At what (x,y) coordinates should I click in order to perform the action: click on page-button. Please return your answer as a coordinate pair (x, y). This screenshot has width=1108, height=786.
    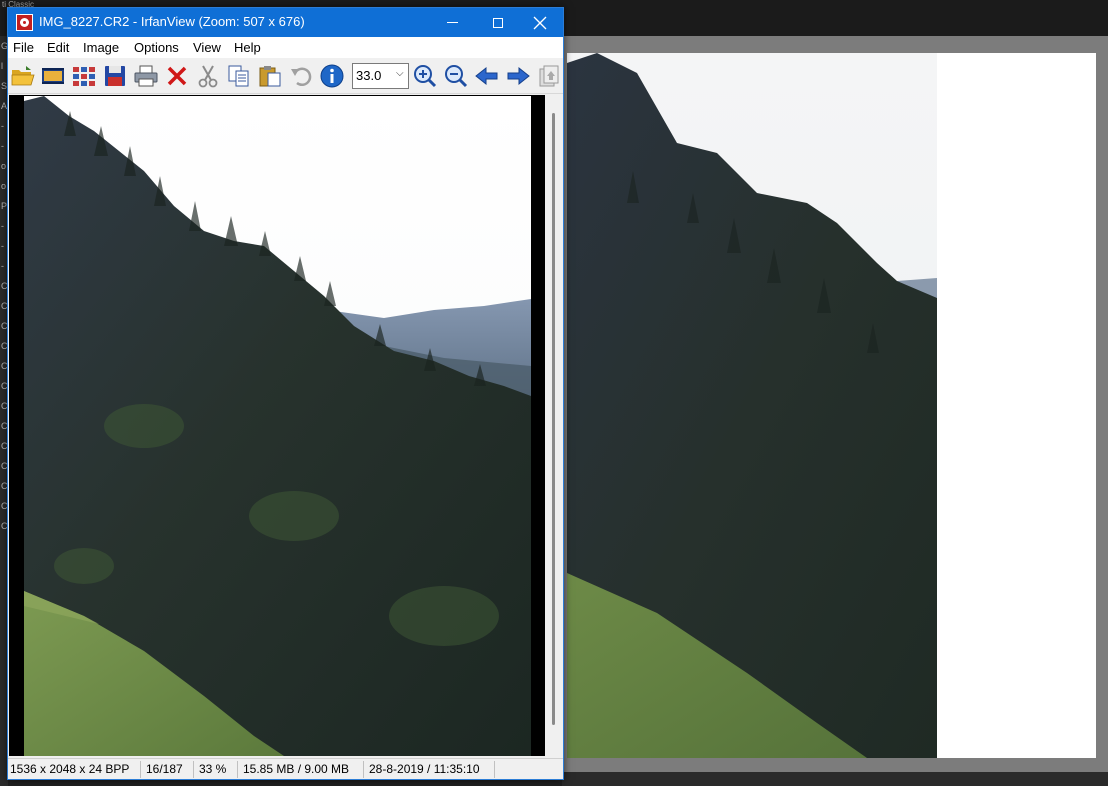
    Looking at the image, I should click on (549, 76).